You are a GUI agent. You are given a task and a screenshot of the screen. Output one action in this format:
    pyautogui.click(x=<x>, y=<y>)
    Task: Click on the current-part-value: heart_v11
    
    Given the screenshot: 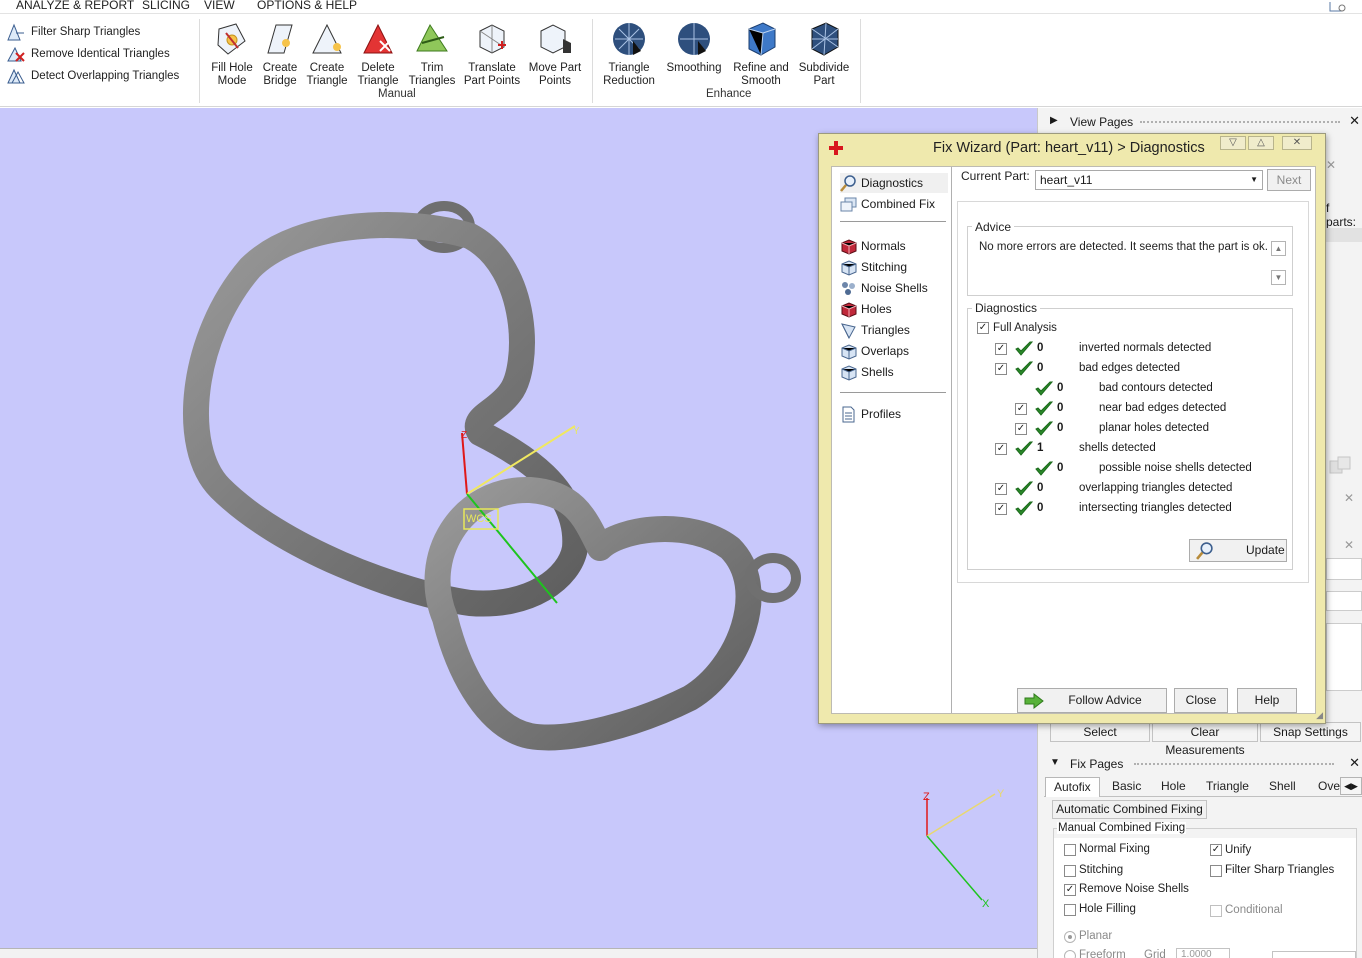 What is the action you would take?
    pyautogui.click(x=1066, y=180)
    